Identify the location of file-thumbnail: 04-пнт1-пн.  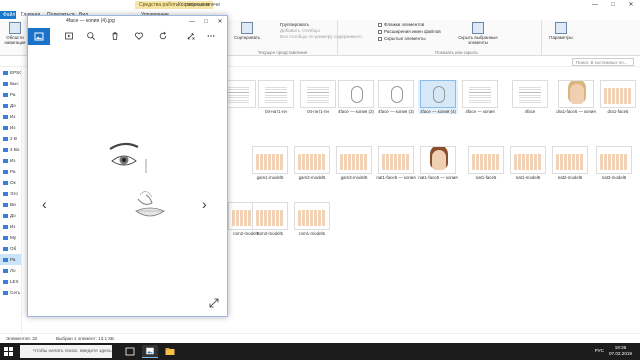
(318, 97).